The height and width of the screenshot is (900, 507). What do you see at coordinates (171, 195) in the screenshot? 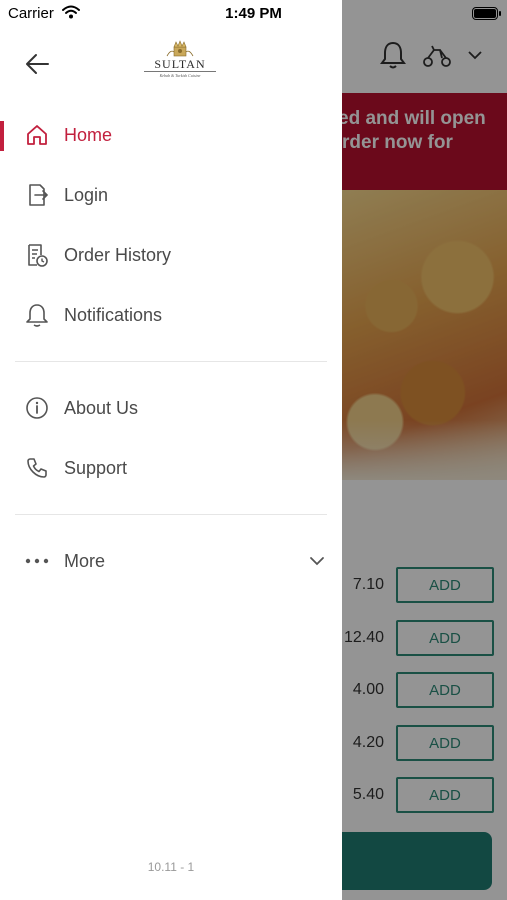
I see `menu-item-login: Login` at bounding box center [171, 195].